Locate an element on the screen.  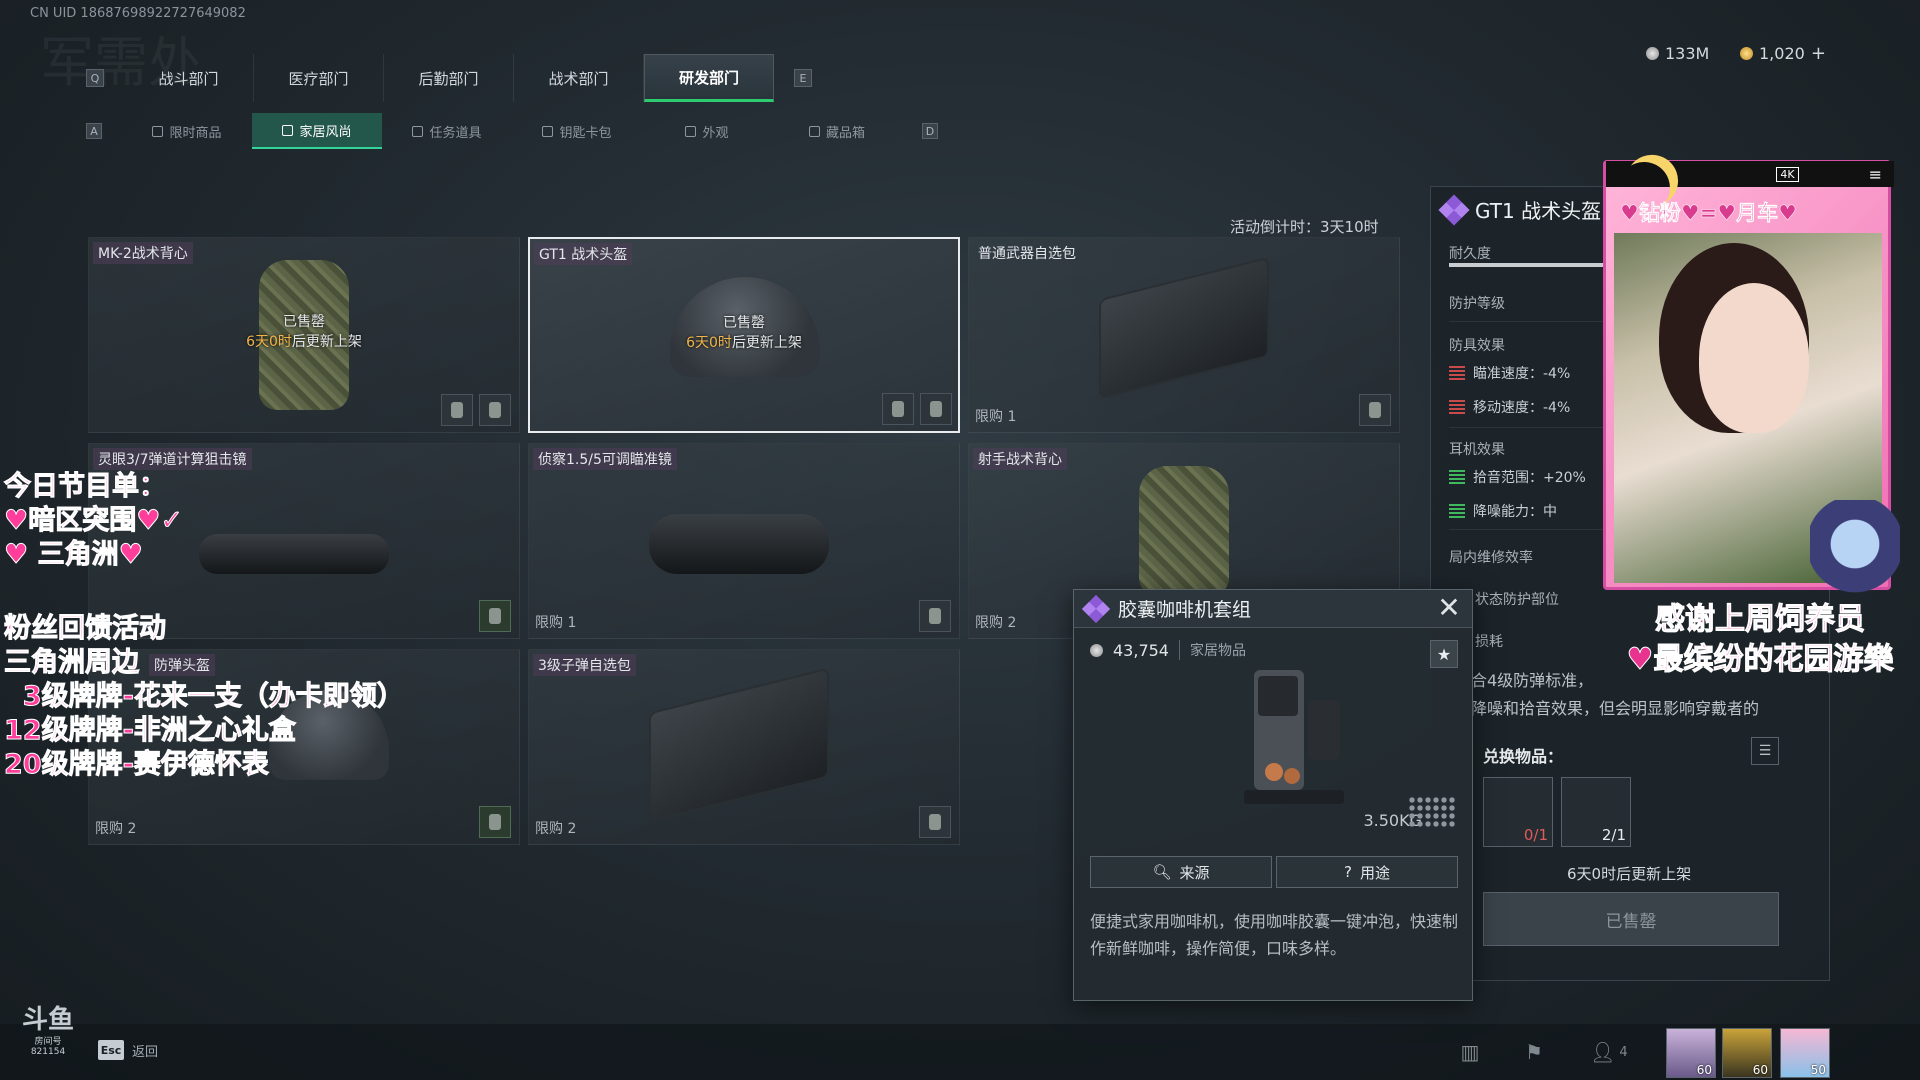
item-card-weapon-pack: 普通武器自选包 限购 1 is located at coordinates (1184, 335).